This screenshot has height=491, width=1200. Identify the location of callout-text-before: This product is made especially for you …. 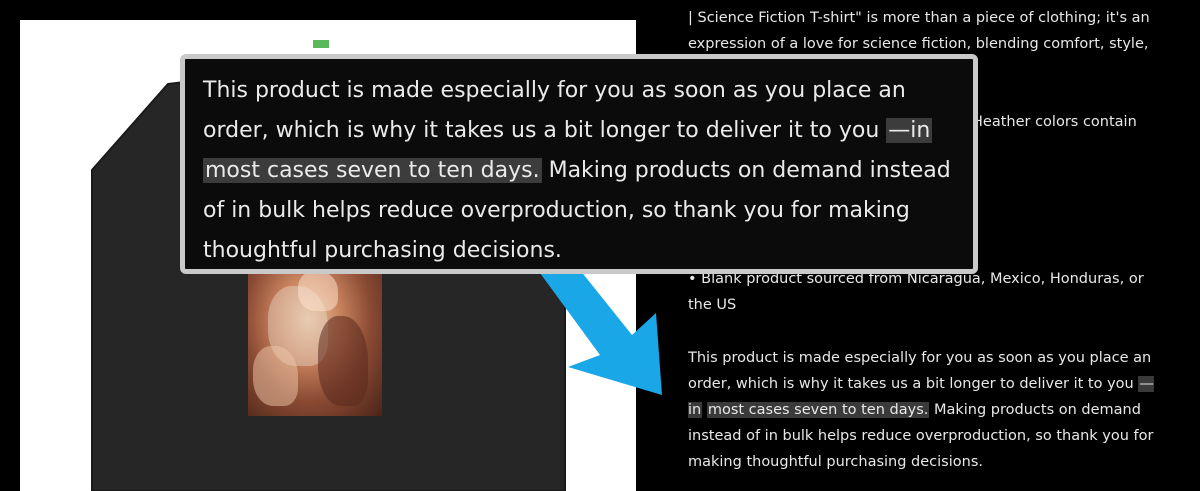
(554, 110).